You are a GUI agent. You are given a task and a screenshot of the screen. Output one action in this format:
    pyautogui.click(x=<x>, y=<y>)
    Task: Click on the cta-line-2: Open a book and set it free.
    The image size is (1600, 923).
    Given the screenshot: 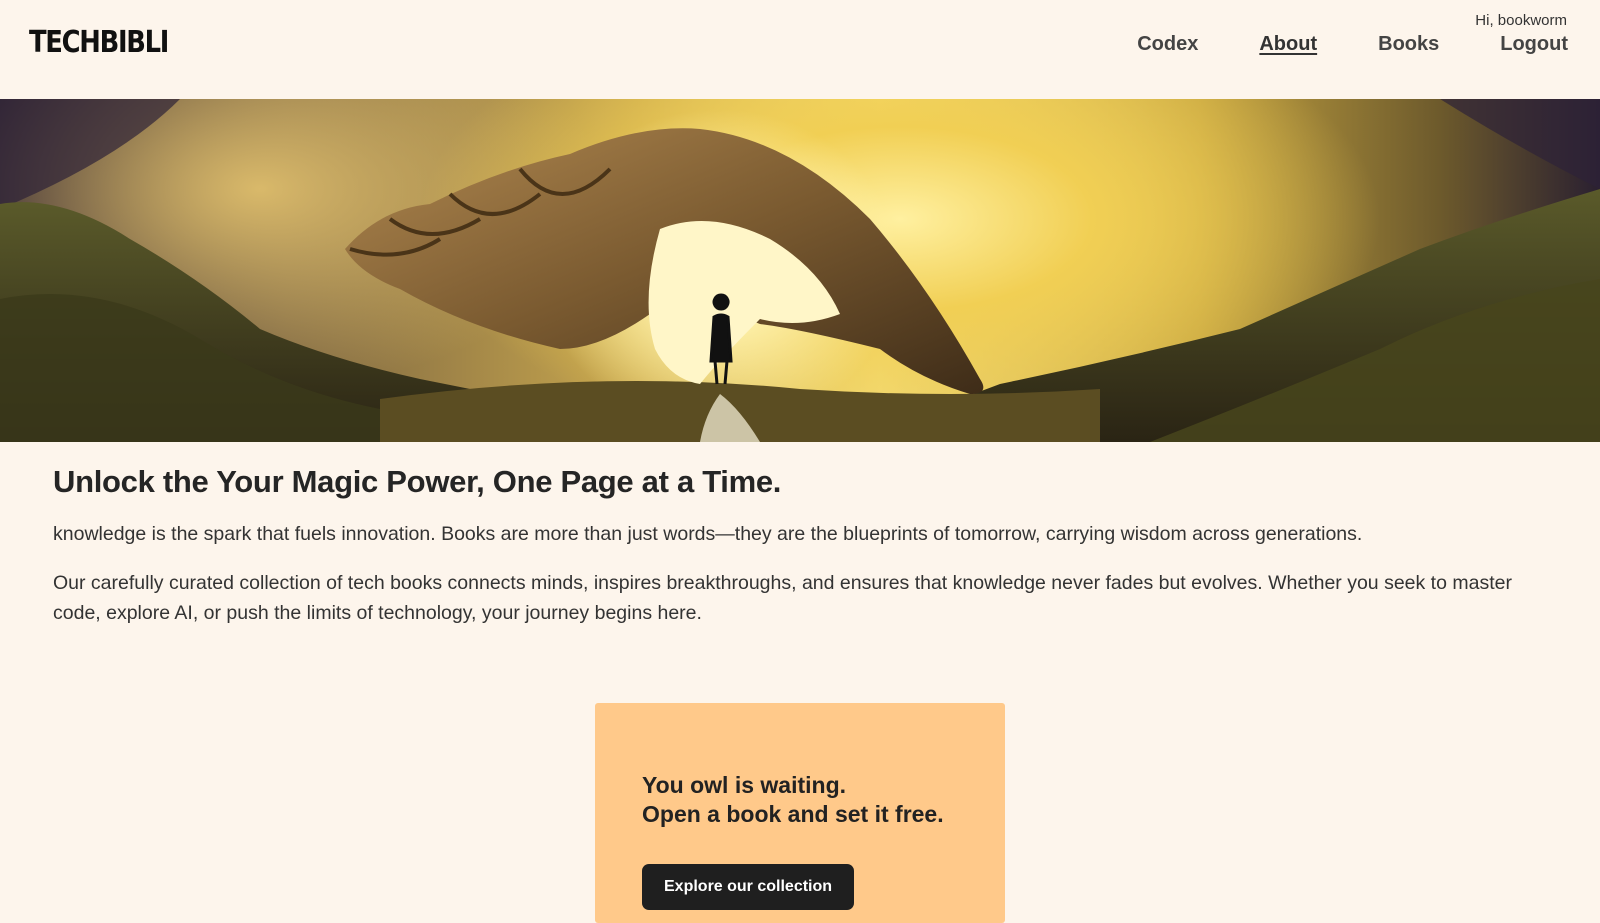 What is the action you would take?
    pyautogui.click(x=793, y=814)
    